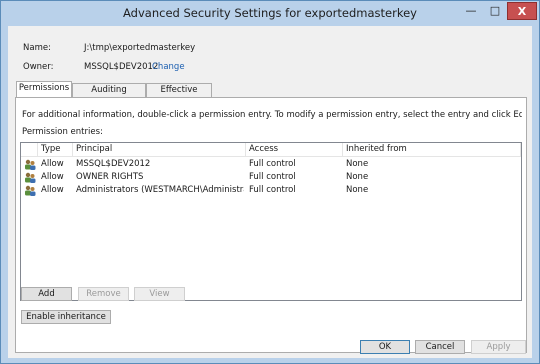  Describe the element at coordinates (37, 48) in the screenshot. I see `name-label: Name:` at that location.